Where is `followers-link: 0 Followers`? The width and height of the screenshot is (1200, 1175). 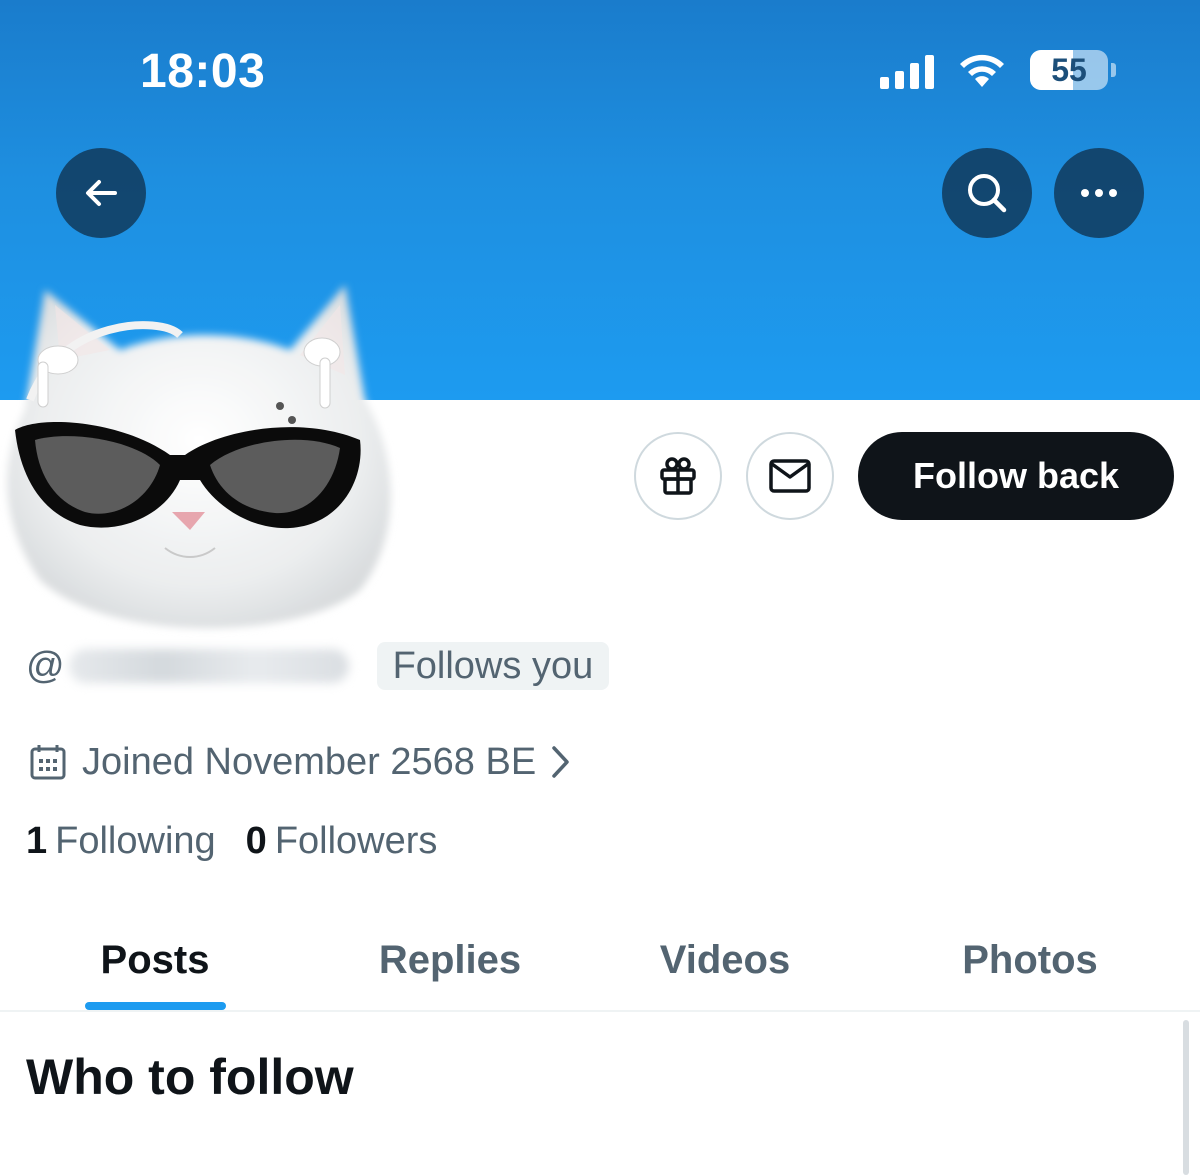 followers-link: 0 Followers is located at coordinates (342, 841).